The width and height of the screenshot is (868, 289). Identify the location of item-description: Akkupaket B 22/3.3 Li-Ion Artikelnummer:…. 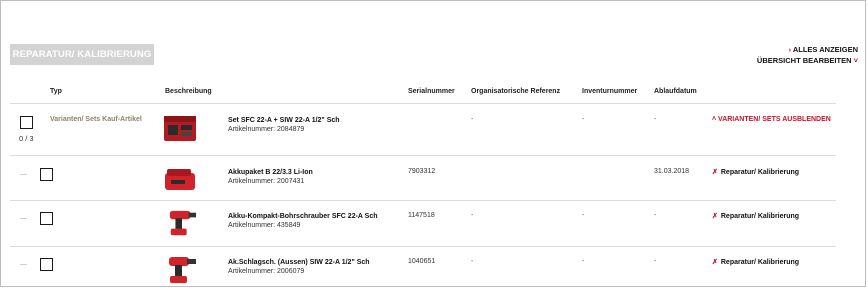
(270, 177).